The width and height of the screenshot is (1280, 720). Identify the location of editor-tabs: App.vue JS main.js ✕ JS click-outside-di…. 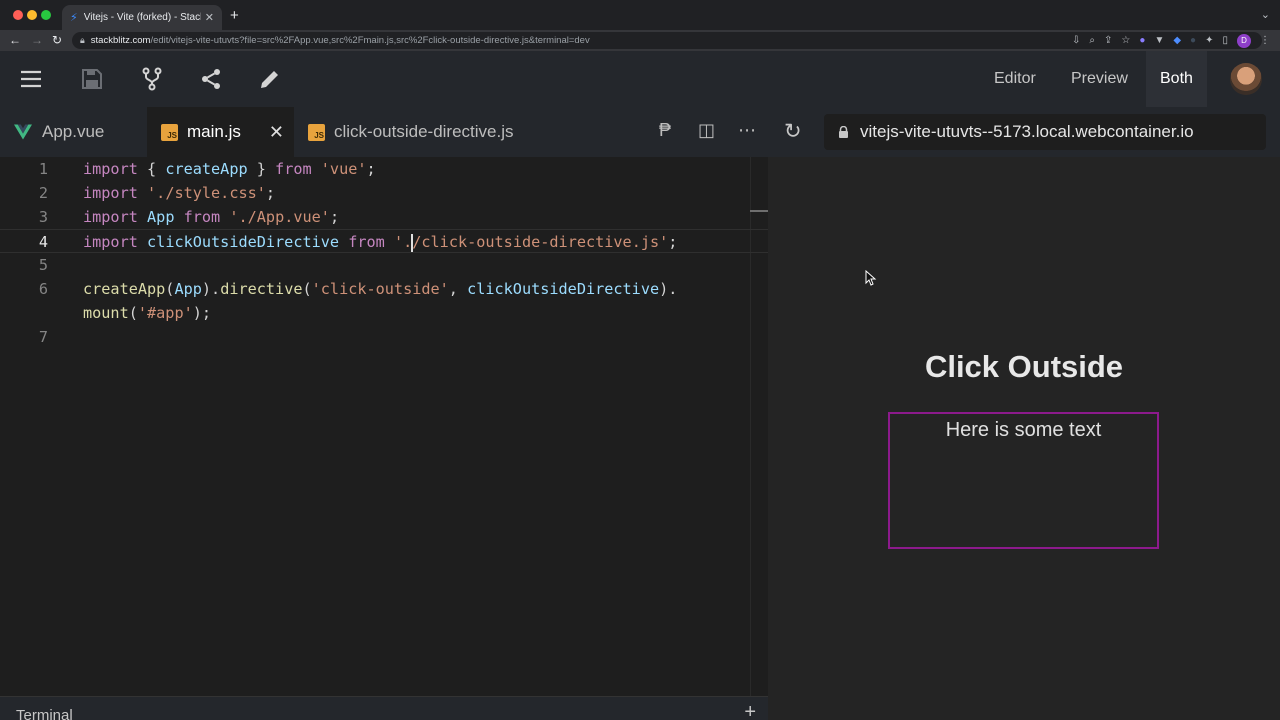
(384, 132).